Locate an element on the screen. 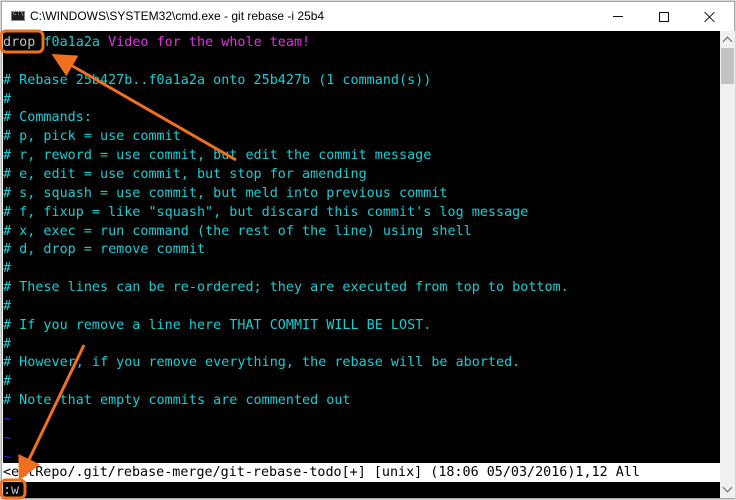 The image size is (736, 500). comment-line: # Commands: is located at coordinates (47, 118).